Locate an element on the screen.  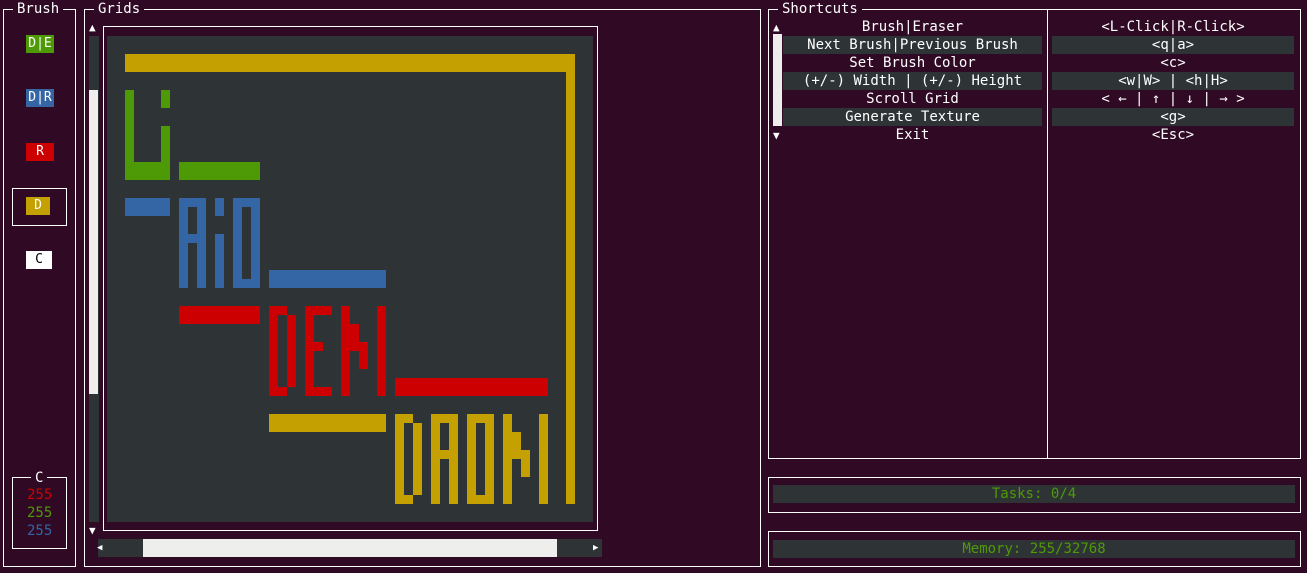
glyph-o-right is located at coordinates (255, 243).